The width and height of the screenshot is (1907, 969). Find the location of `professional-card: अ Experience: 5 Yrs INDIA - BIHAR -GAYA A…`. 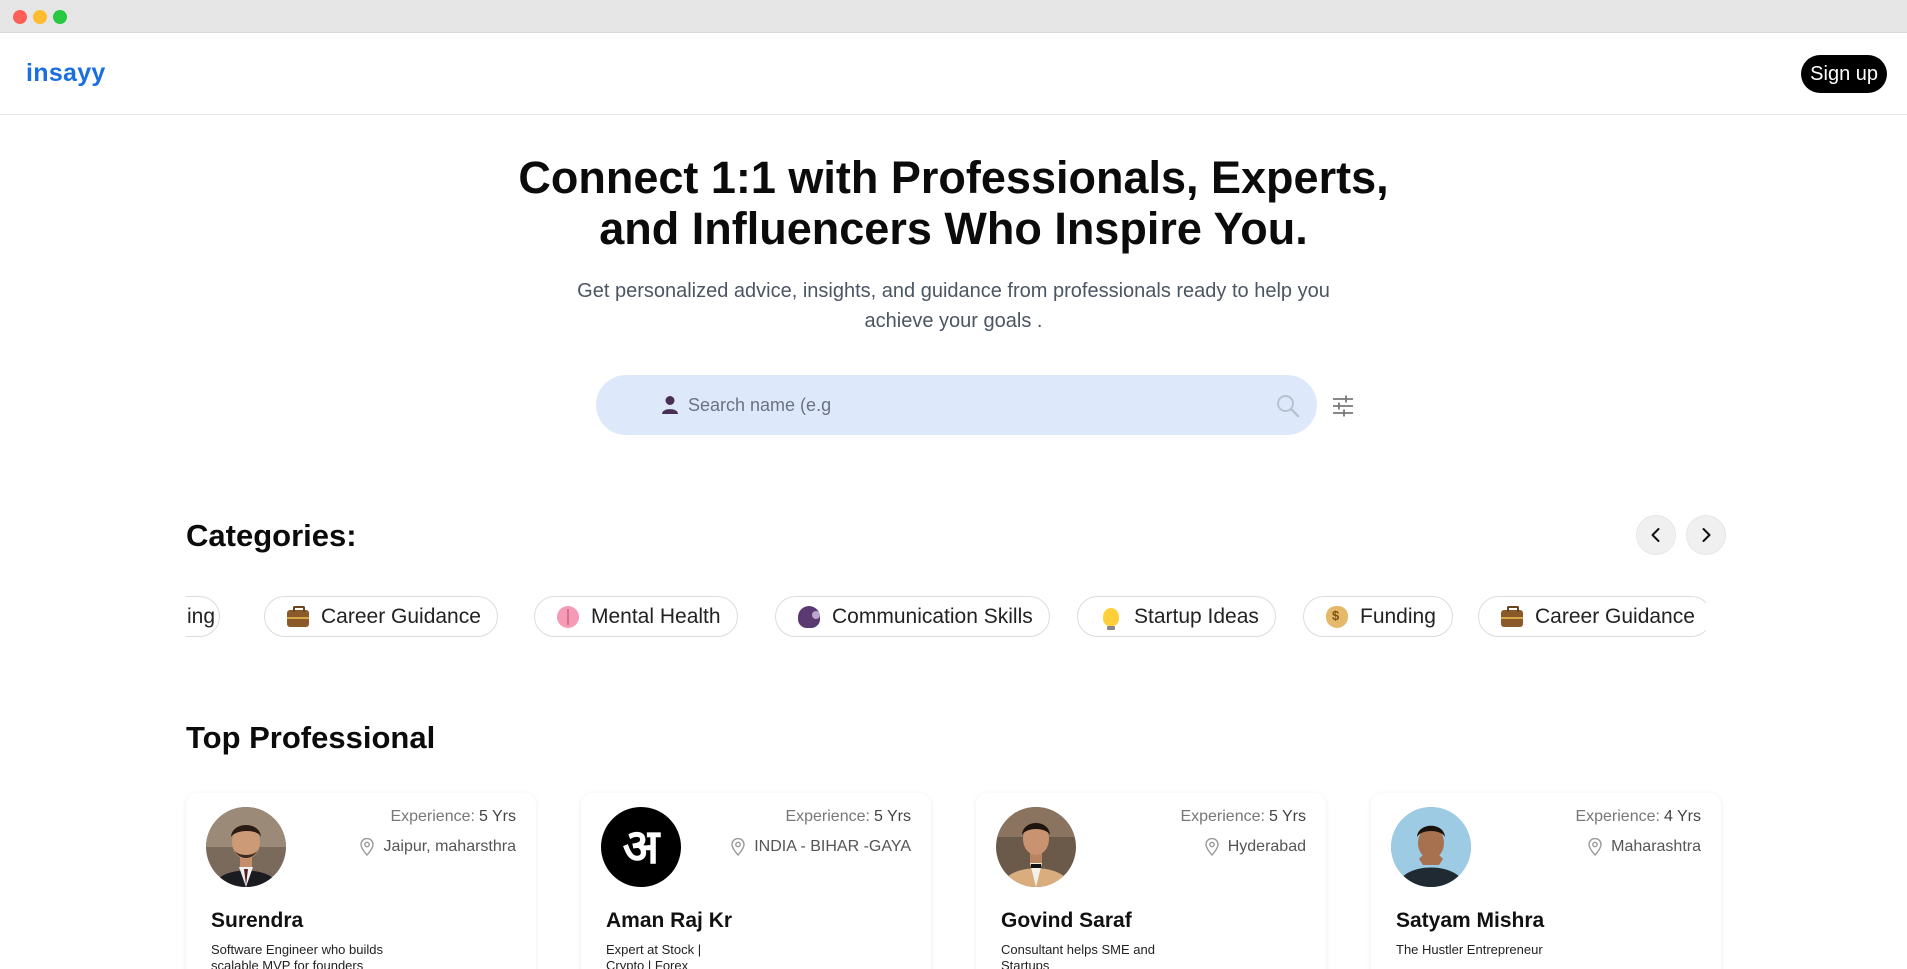

professional-card: अ Experience: 5 Yrs INDIA - BIHAR -GAYA A… is located at coordinates (756, 881).